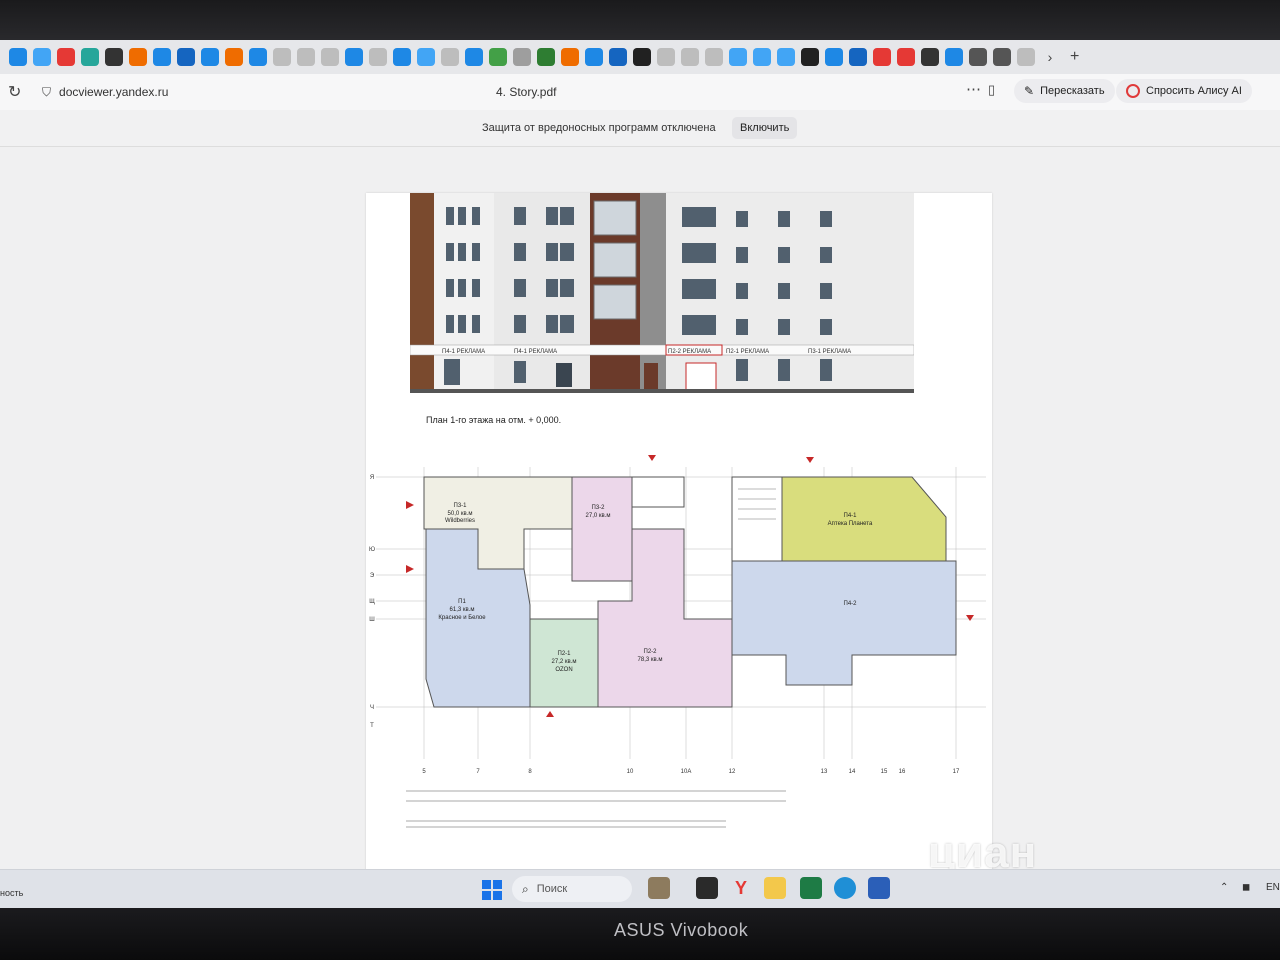 The height and width of the screenshot is (960, 1280). Describe the element at coordinates (599, 128) in the screenshot. I see `security-notice-text: Защита от вредоносных программ отключена` at that location.